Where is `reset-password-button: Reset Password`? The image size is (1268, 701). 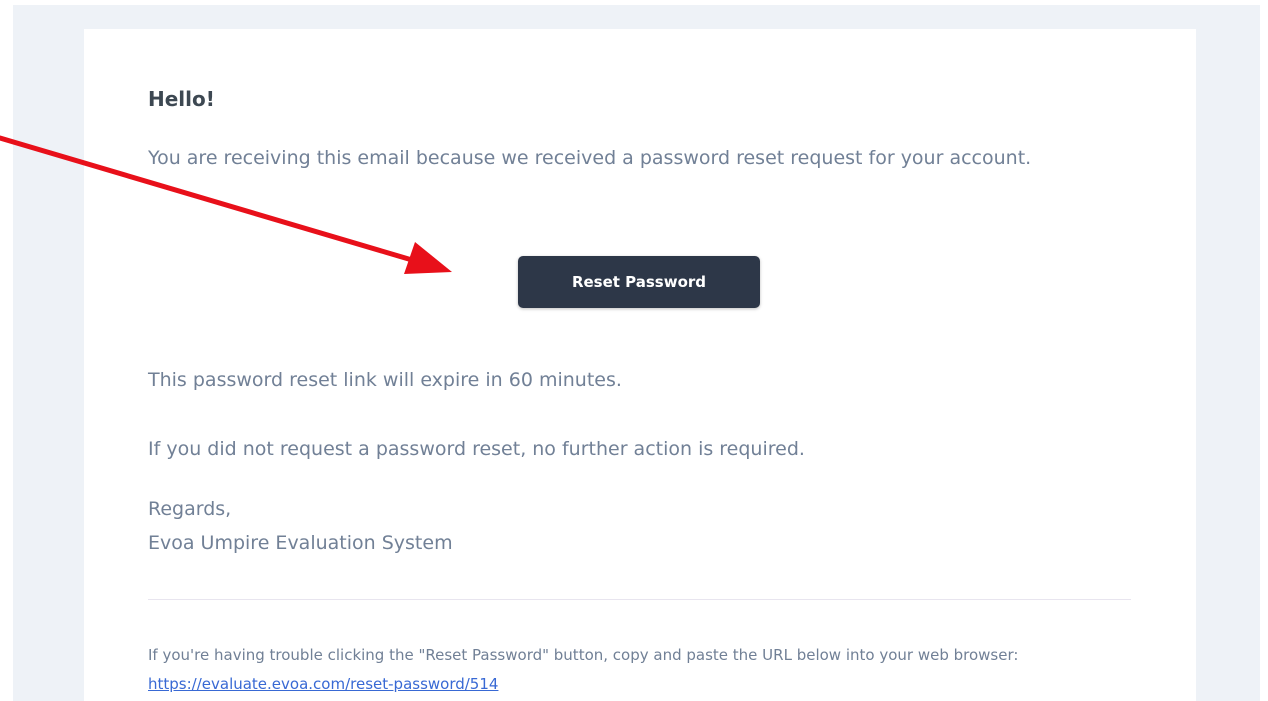 reset-password-button: Reset Password is located at coordinates (639, 282).